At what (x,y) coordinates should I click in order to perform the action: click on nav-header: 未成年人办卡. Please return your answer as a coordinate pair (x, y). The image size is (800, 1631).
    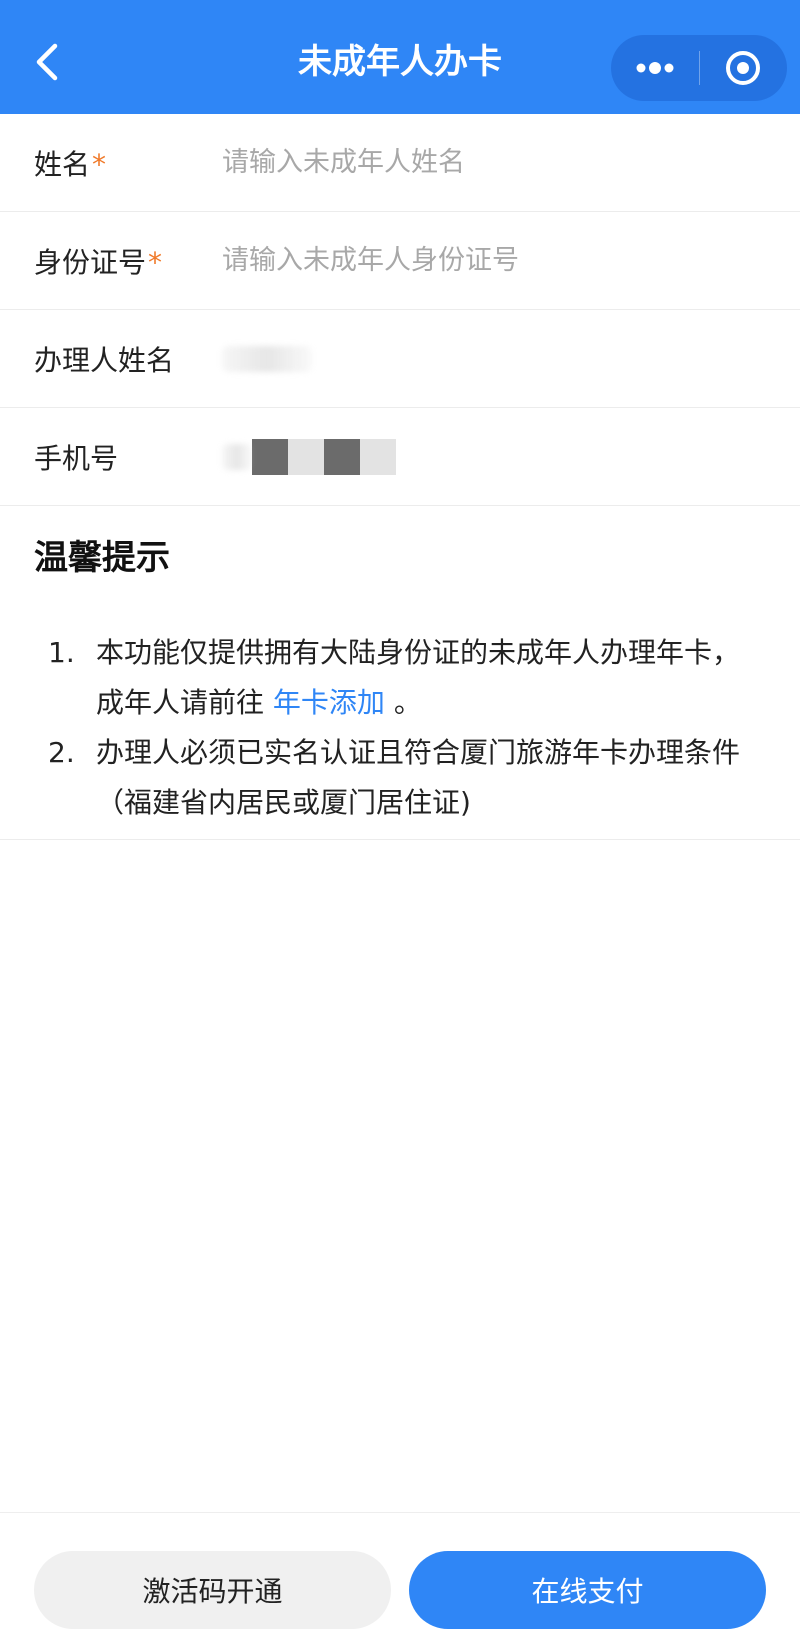
    Looking at the image, I should click on (400, 57).